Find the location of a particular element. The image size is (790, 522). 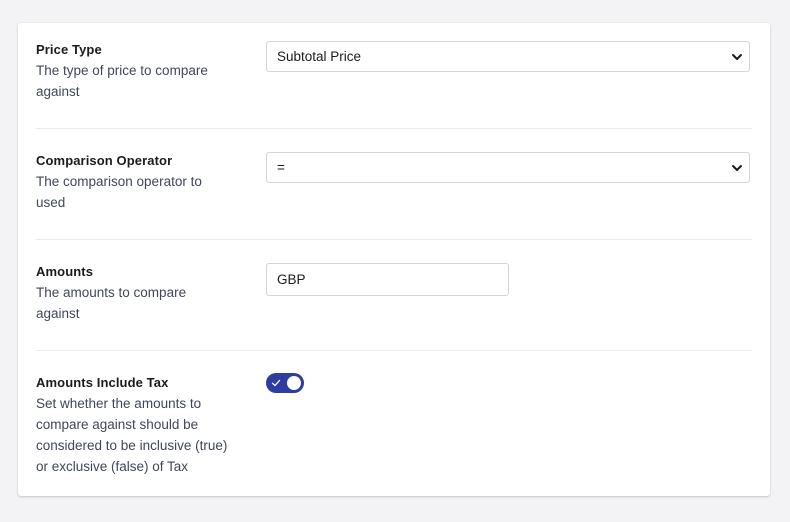

amounts-input: GBP is located at coordinates (387, 279).